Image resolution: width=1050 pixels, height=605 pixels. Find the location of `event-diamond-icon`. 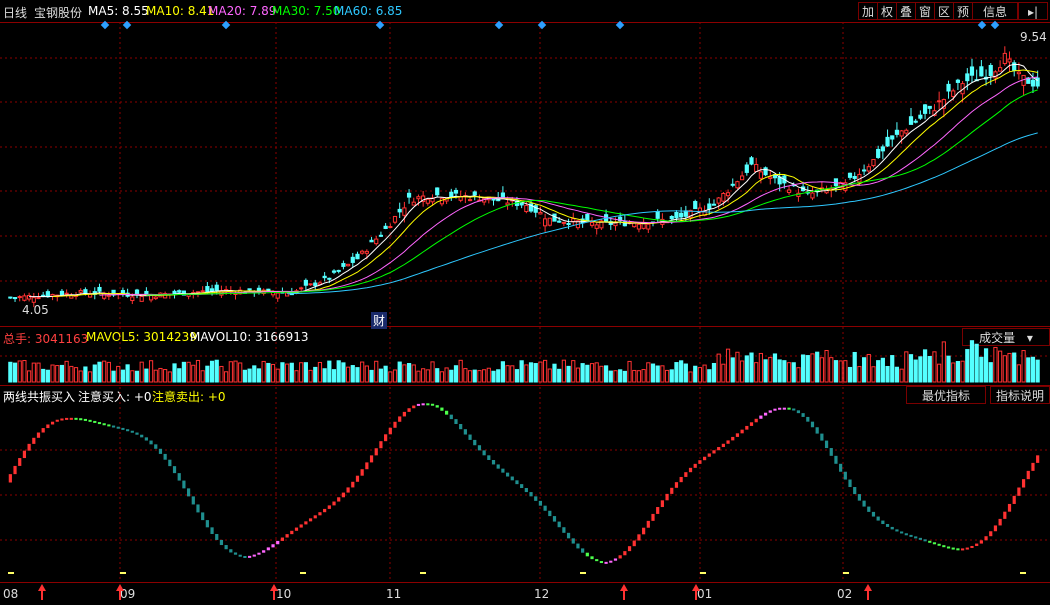

event-diamond-icon is located at coordinates (380, 25).